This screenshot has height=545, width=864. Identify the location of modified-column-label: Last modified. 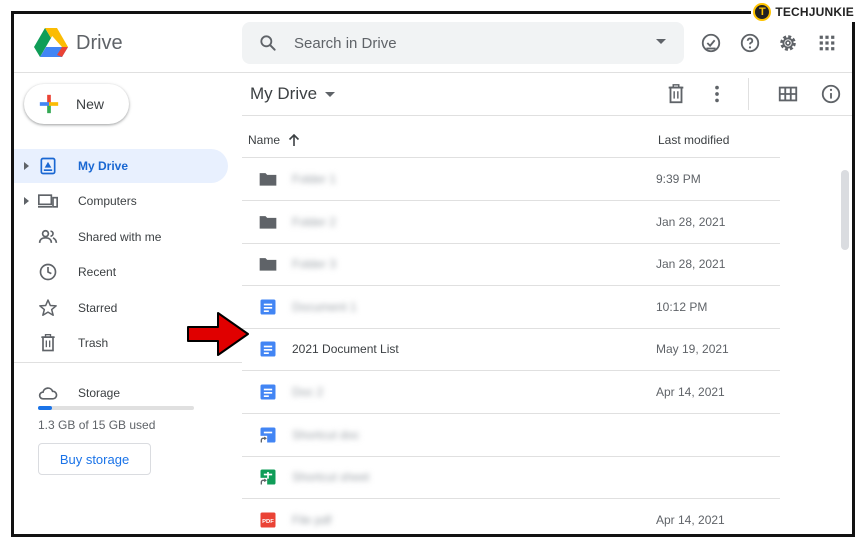
(693, 140).